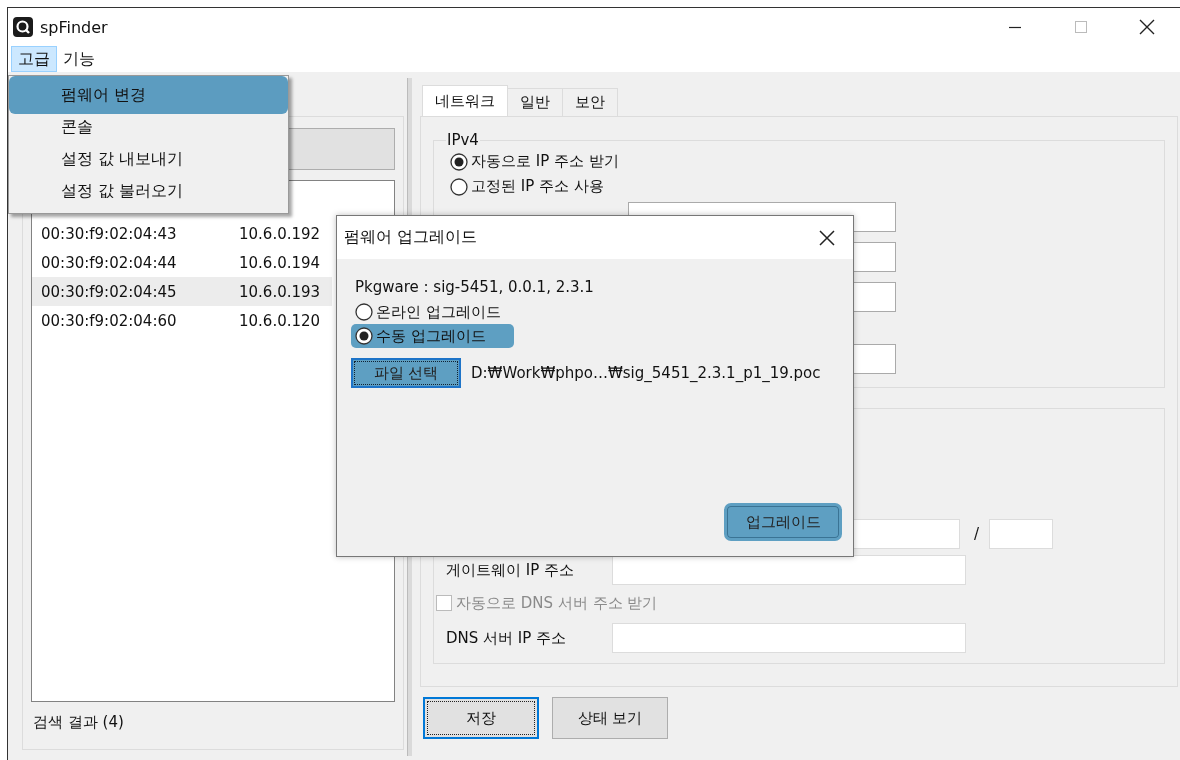  What do you see at coordinates (507, 638) in the screenshot?
I see `field-label: DNS 서버 IP 주소` at bounding box center [507, 638].